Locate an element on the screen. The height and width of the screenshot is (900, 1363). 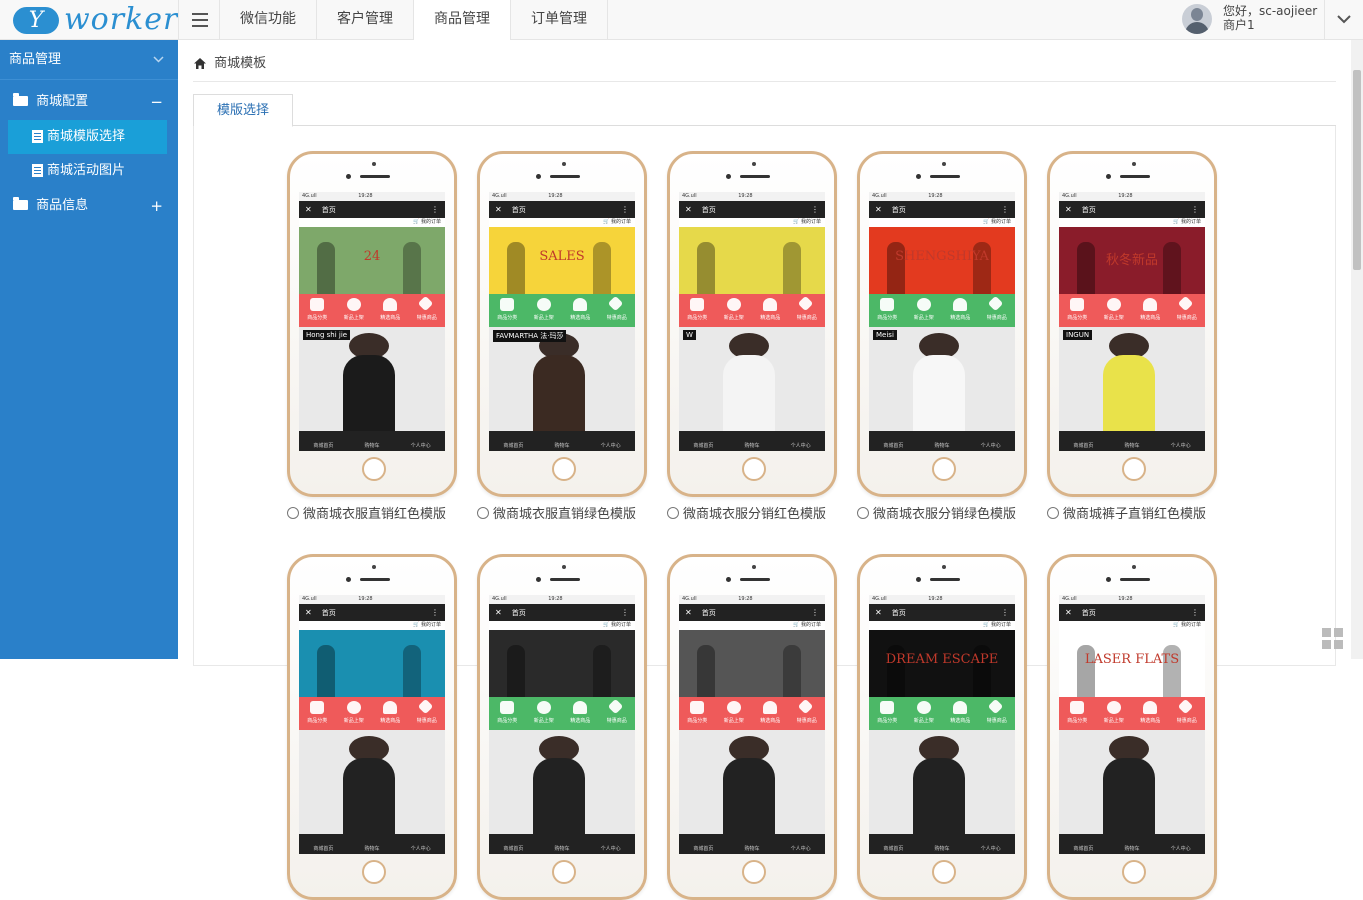
signal-text: 4G.ull is located at coordinates (499, 599).